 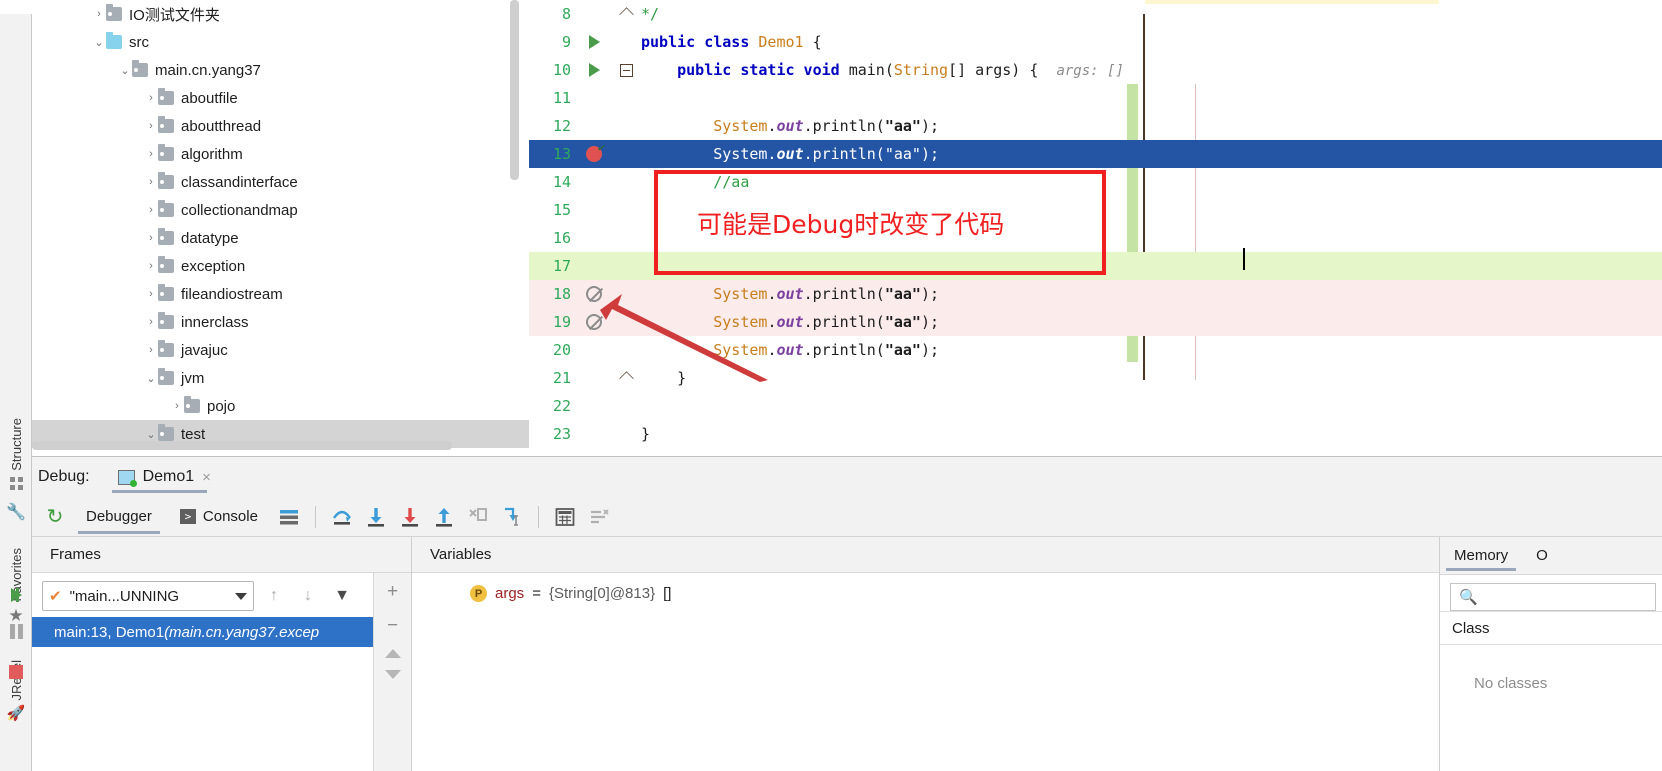 What do you see at coordinates (280, 350) in the screenshot?
I see `tree-item-javajuc: › javajuc` at bounding box center [280, 350].